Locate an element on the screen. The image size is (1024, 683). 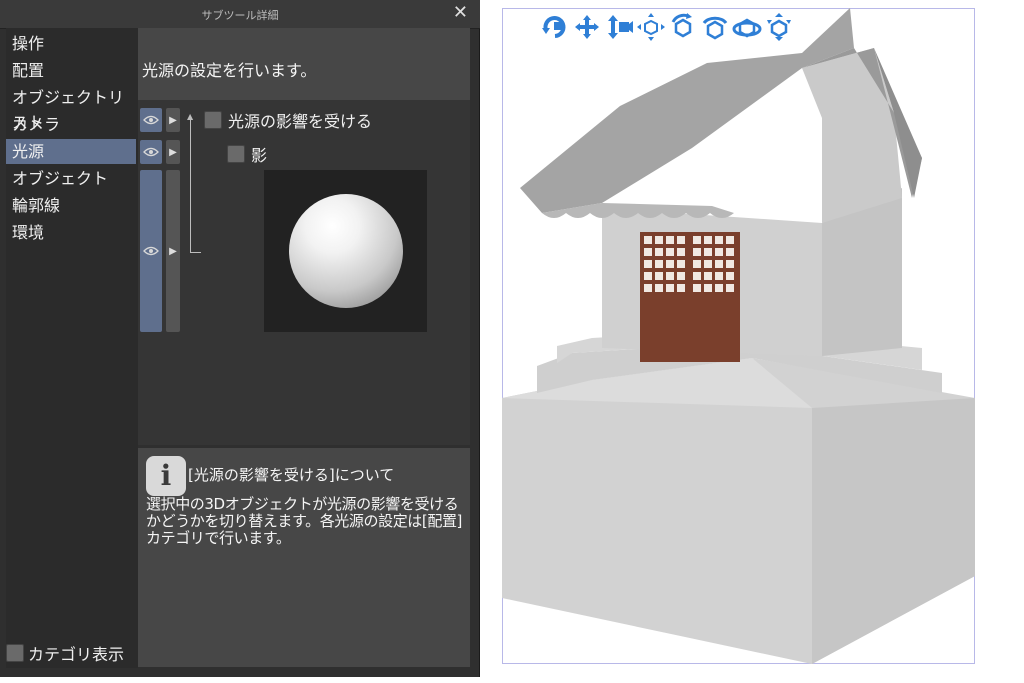
dialog-titlebar: サブツール詳細 ✕ is located at coordinates (240, 14).